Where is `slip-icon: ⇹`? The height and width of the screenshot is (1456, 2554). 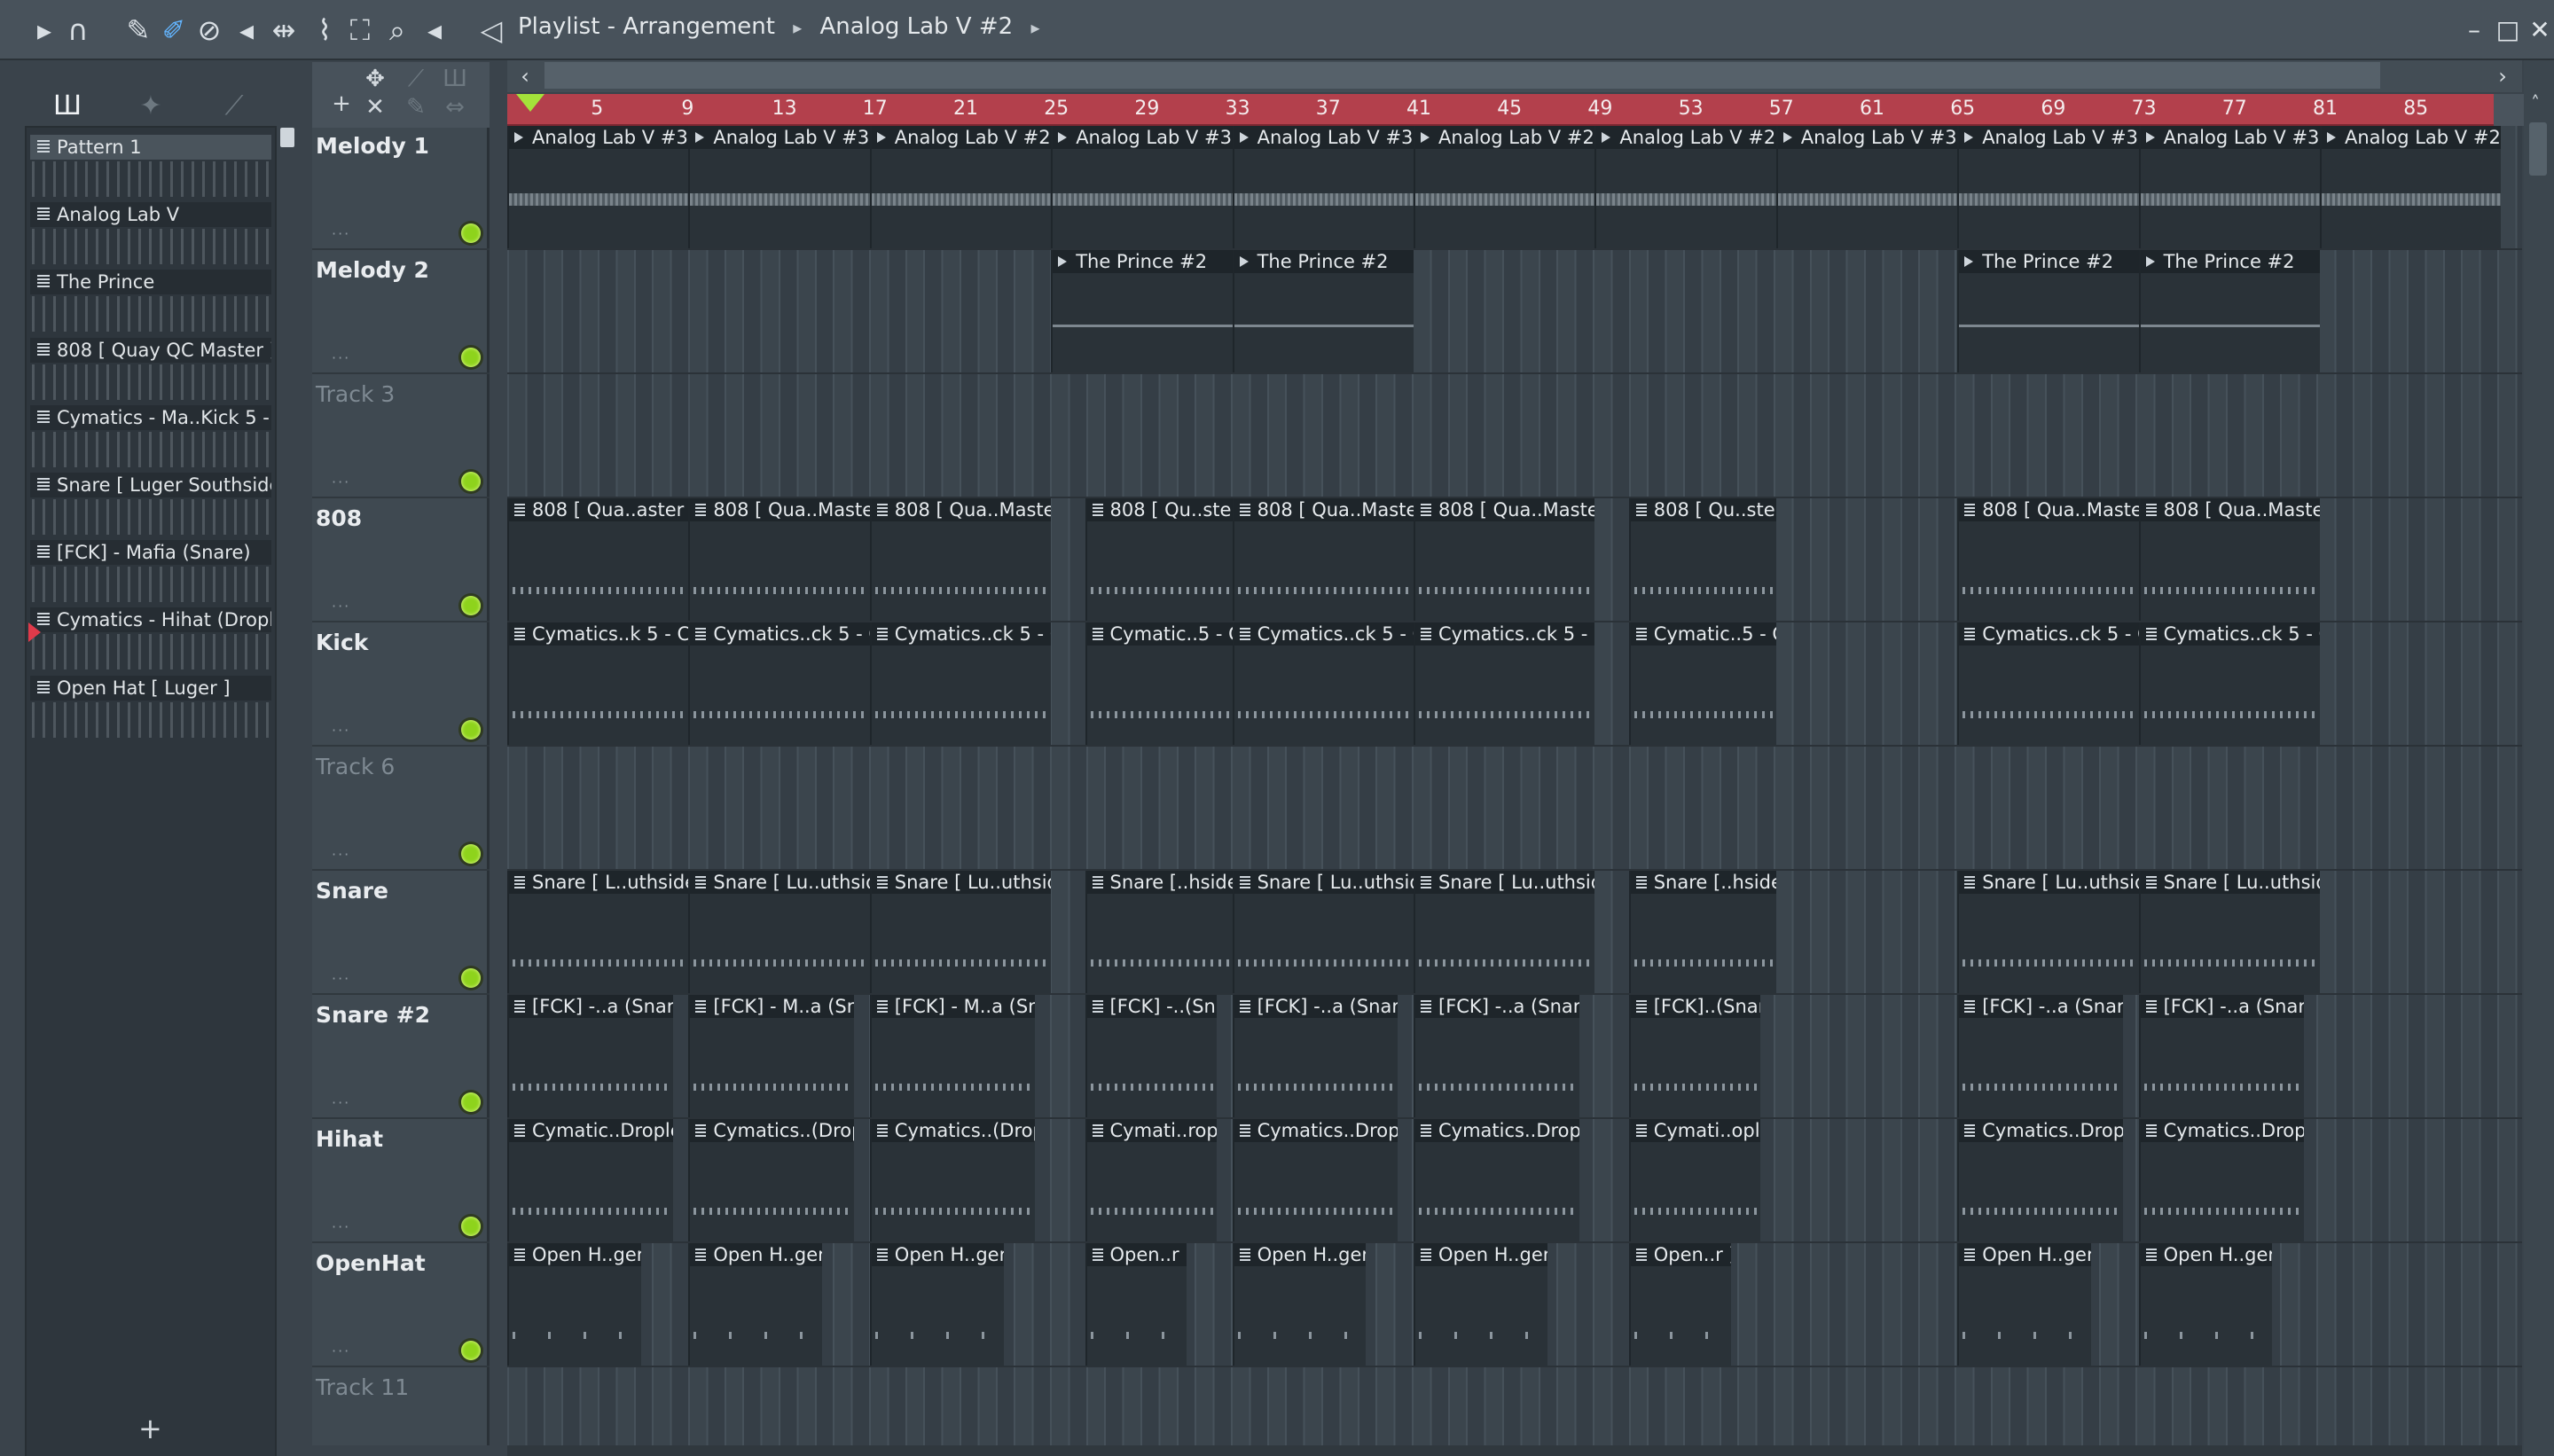
slip-icon: ⇹ is located at coordinates (284, 30).